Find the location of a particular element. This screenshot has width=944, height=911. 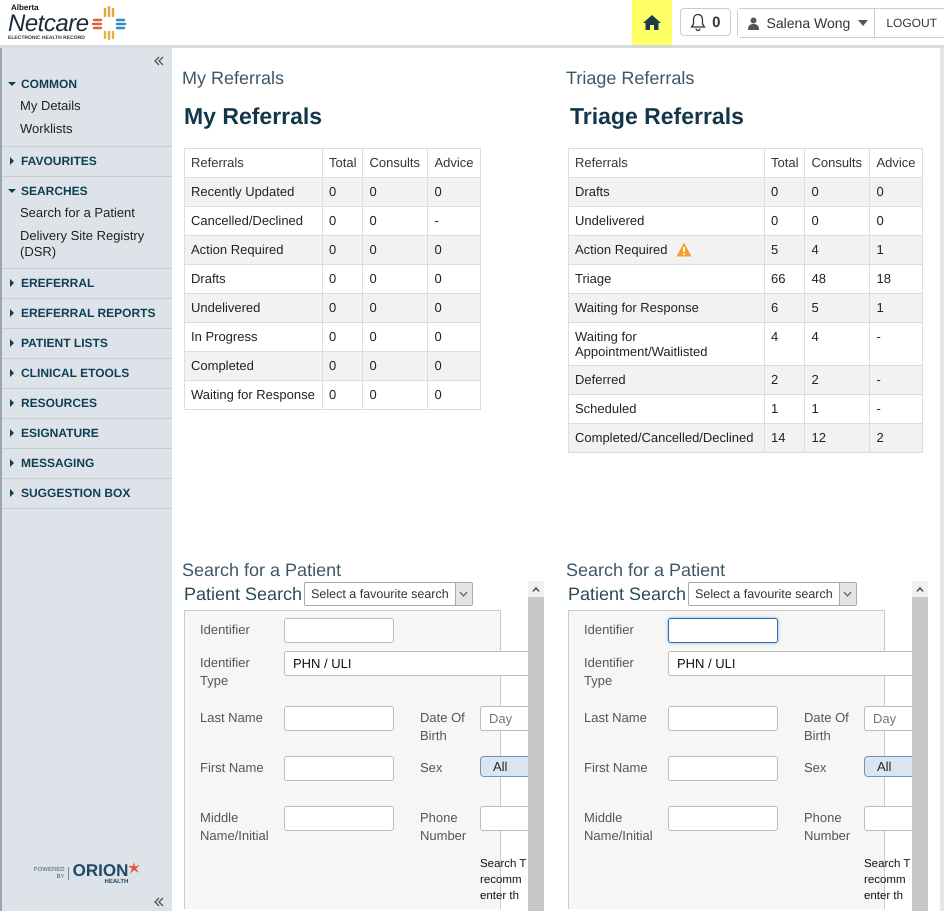

brand-name-text: ORION is located at coordinates (100, 870).